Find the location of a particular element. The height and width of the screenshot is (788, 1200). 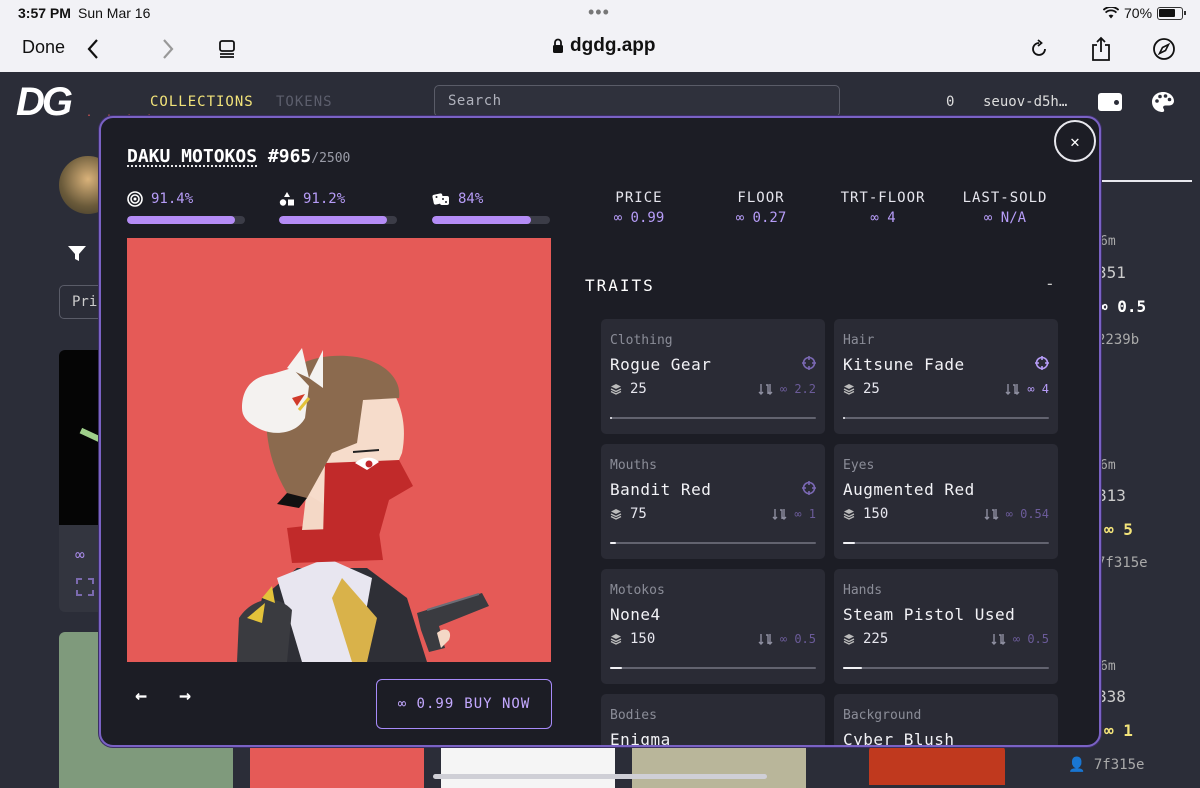

trait-count: 75 is located at coordinates (628, 514).